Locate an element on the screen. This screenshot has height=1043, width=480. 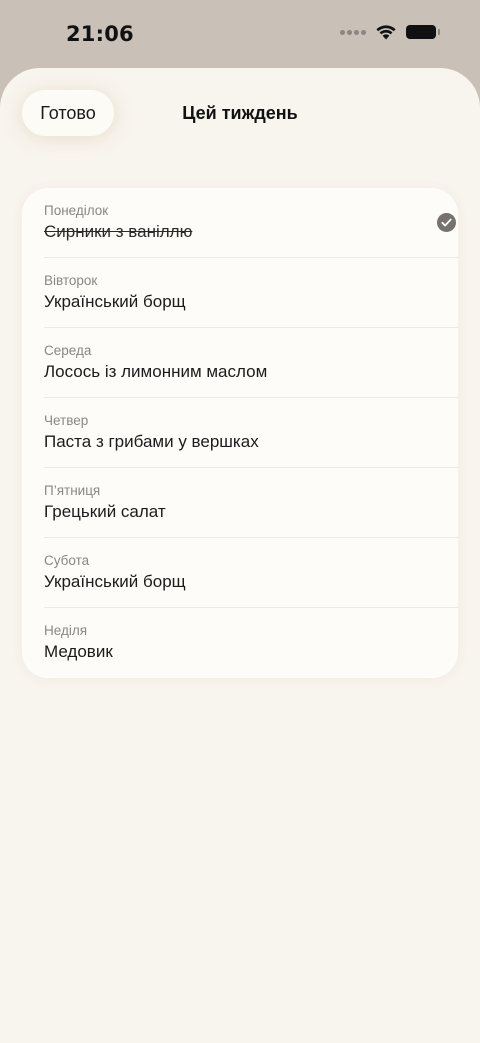
dish-name: Паста з грибами у вершках is located at coordinates (151, 441).